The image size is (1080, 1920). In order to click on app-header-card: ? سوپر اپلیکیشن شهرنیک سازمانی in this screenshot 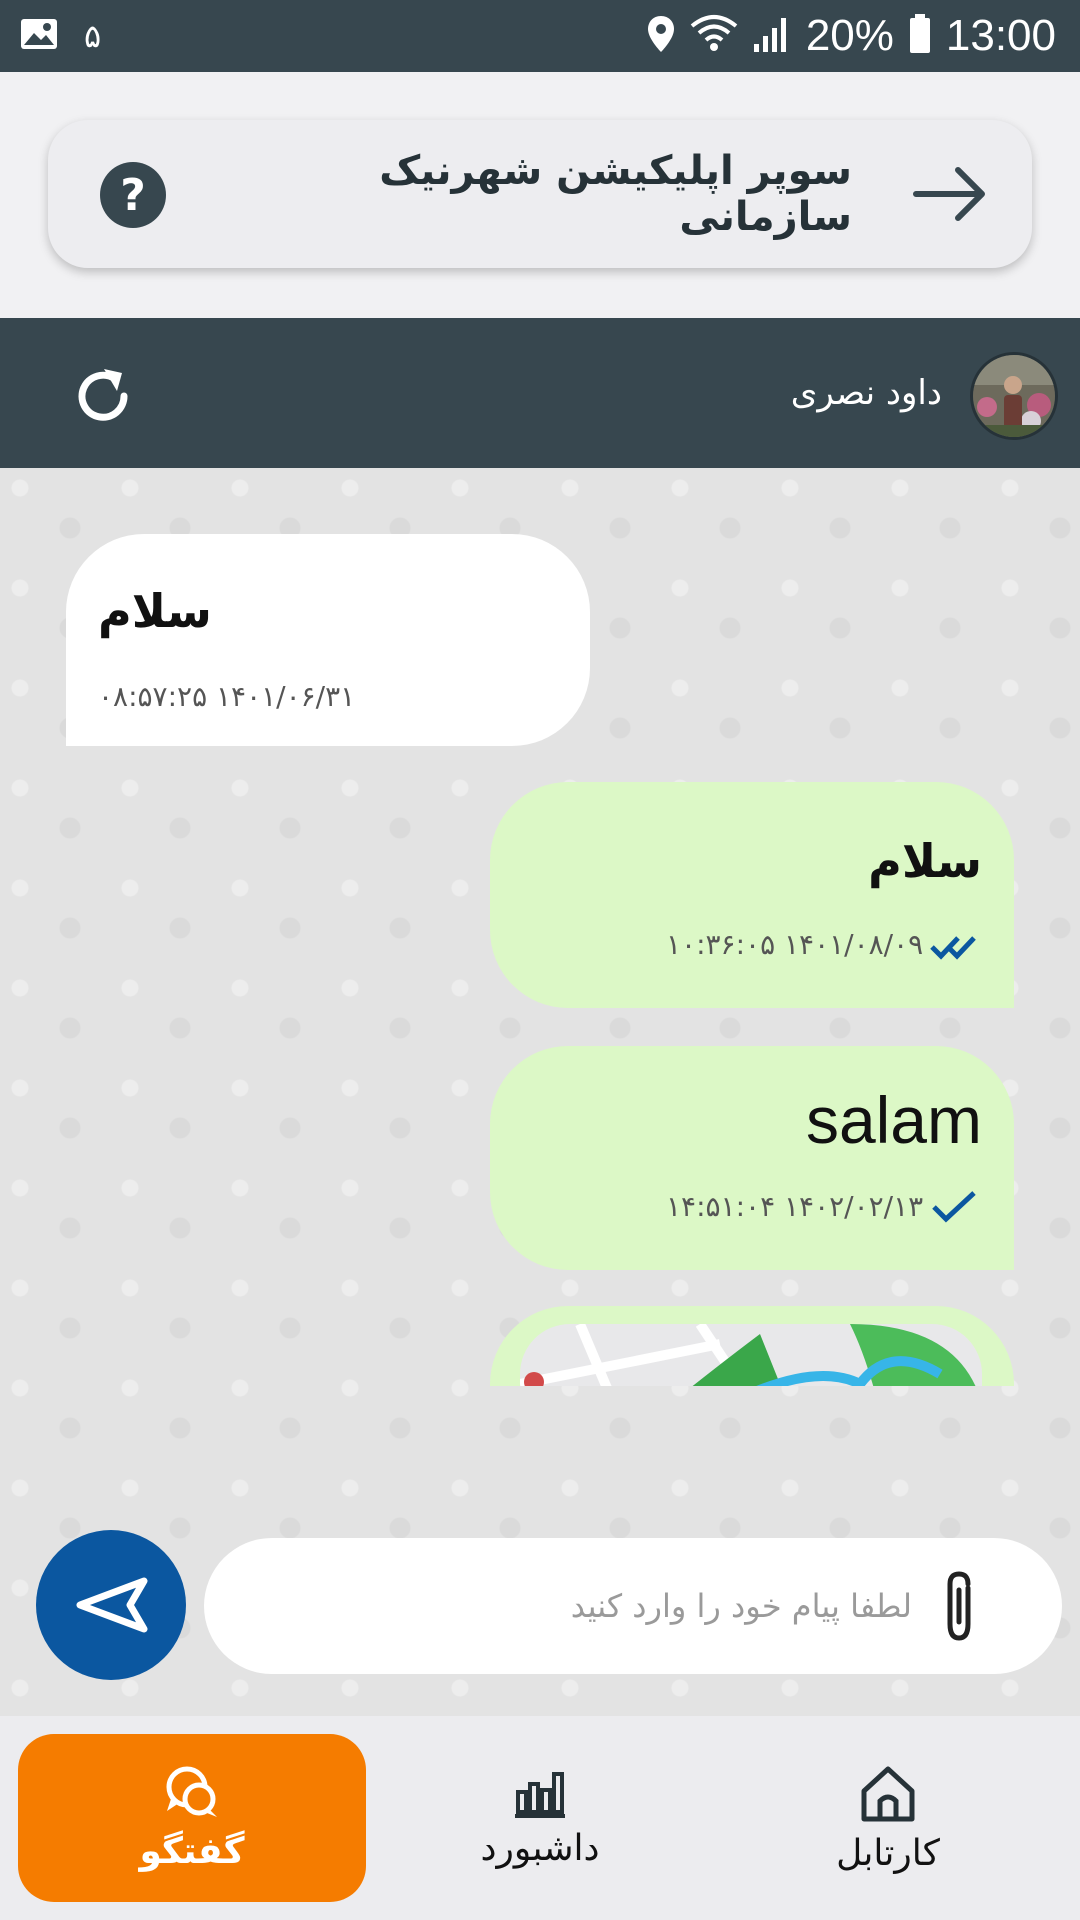, I will do `click(540, 194)`.